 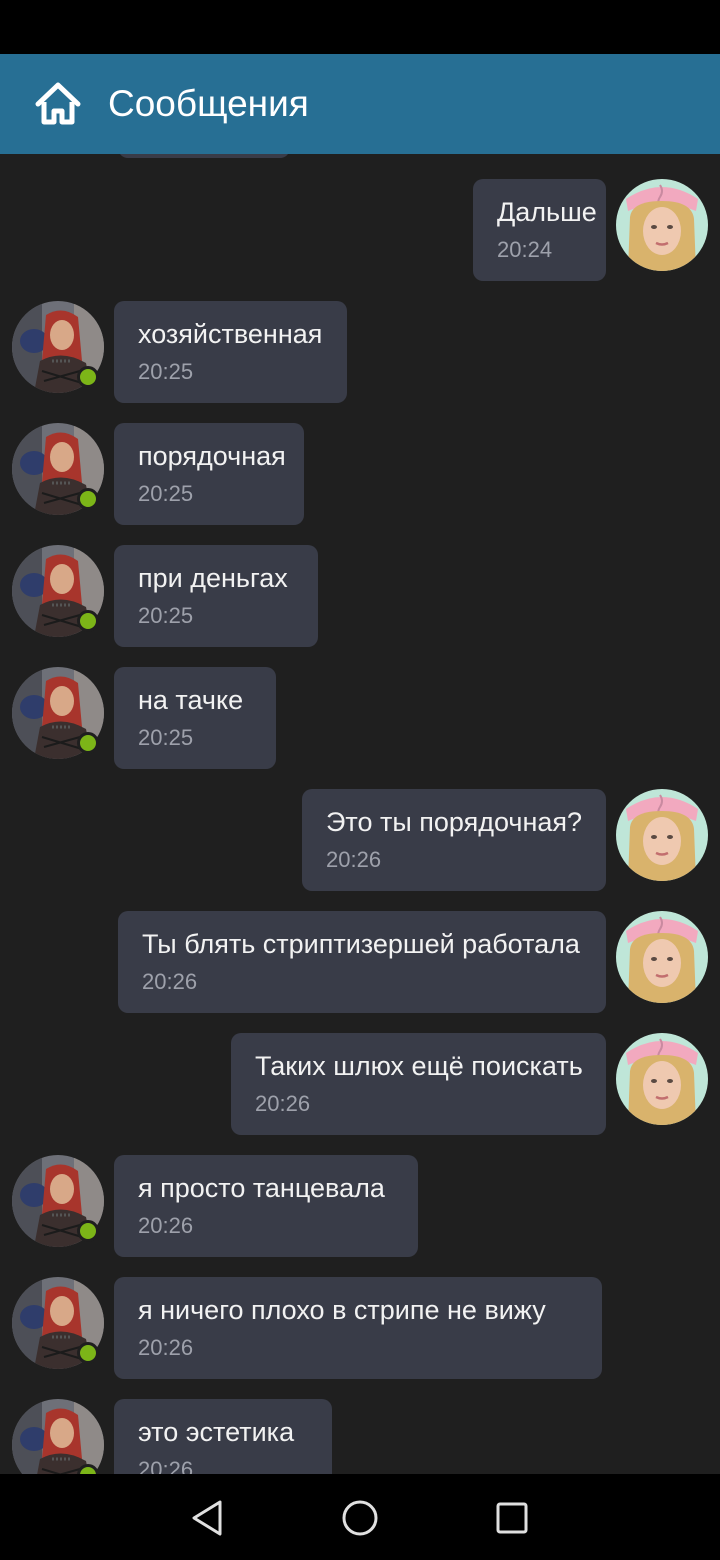 What do you see at coordinates (454, 840) in the screenshot?
I see `message-bubble: Это ты порядочная? 20:26` at bounding box center [454, 840].